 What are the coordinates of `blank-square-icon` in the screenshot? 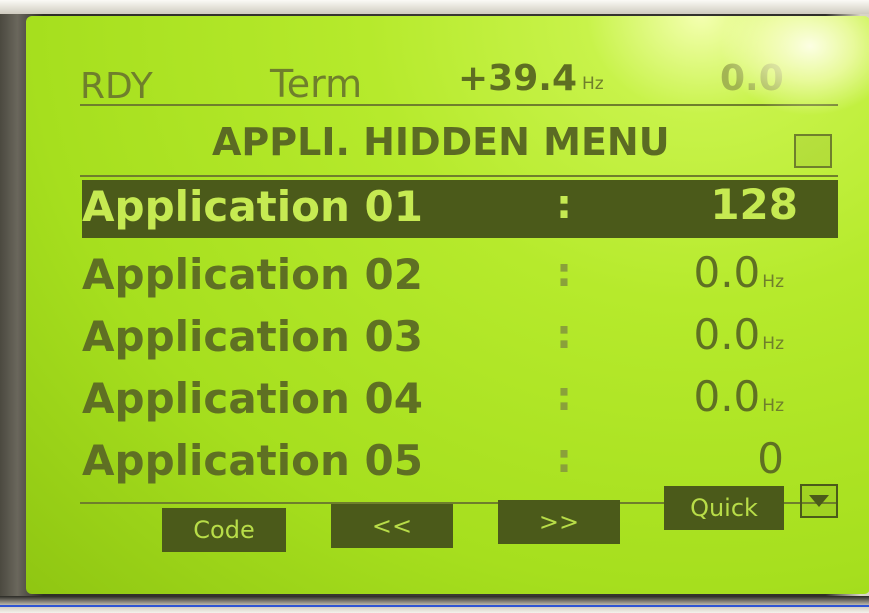 It's located at (813, 151).